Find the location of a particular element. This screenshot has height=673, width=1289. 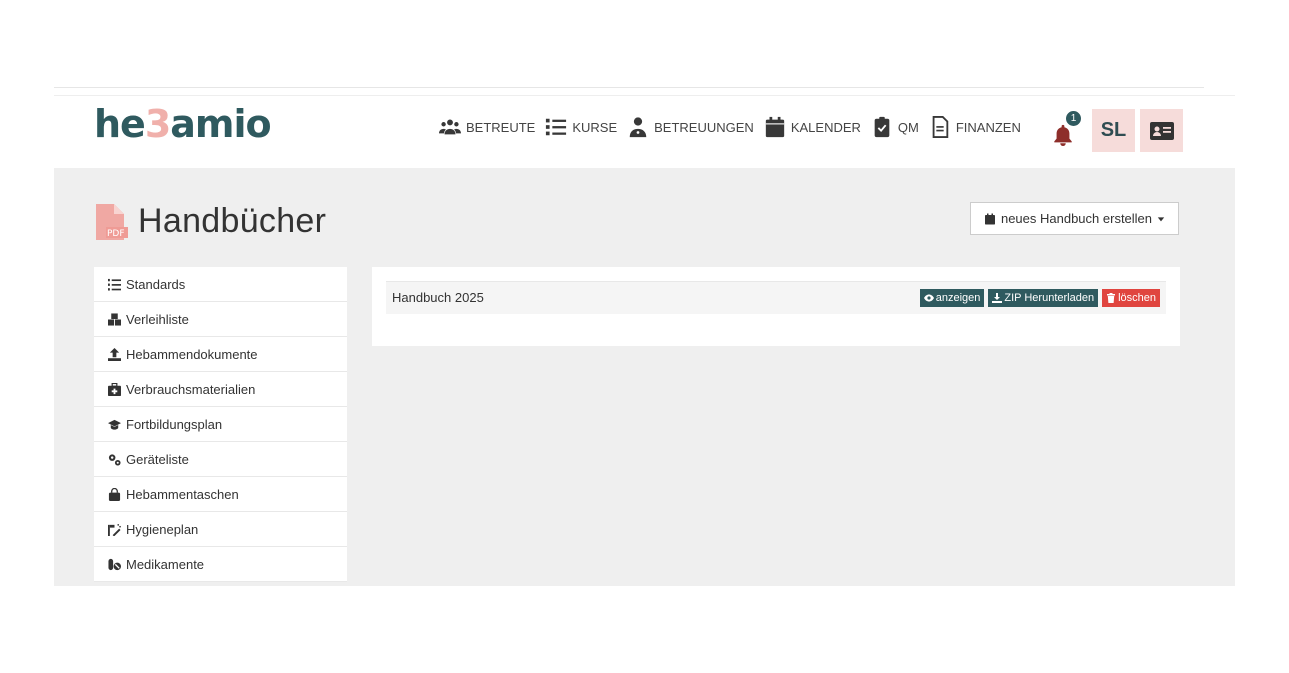

list-ol-icon is located at coordinates (114, 284).